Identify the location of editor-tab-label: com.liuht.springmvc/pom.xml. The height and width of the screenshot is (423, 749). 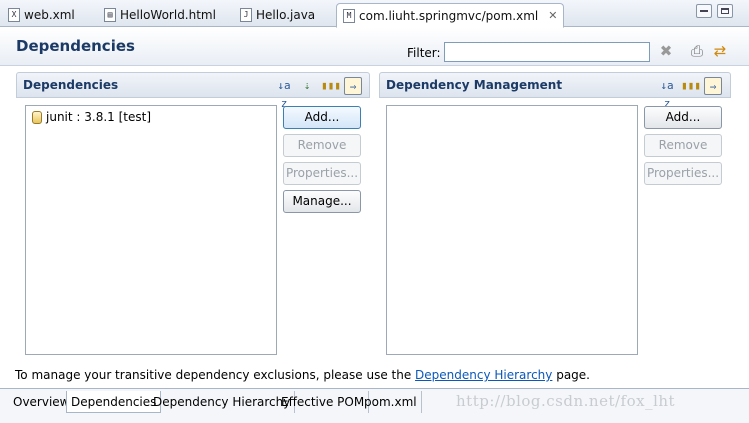
(449, 15).